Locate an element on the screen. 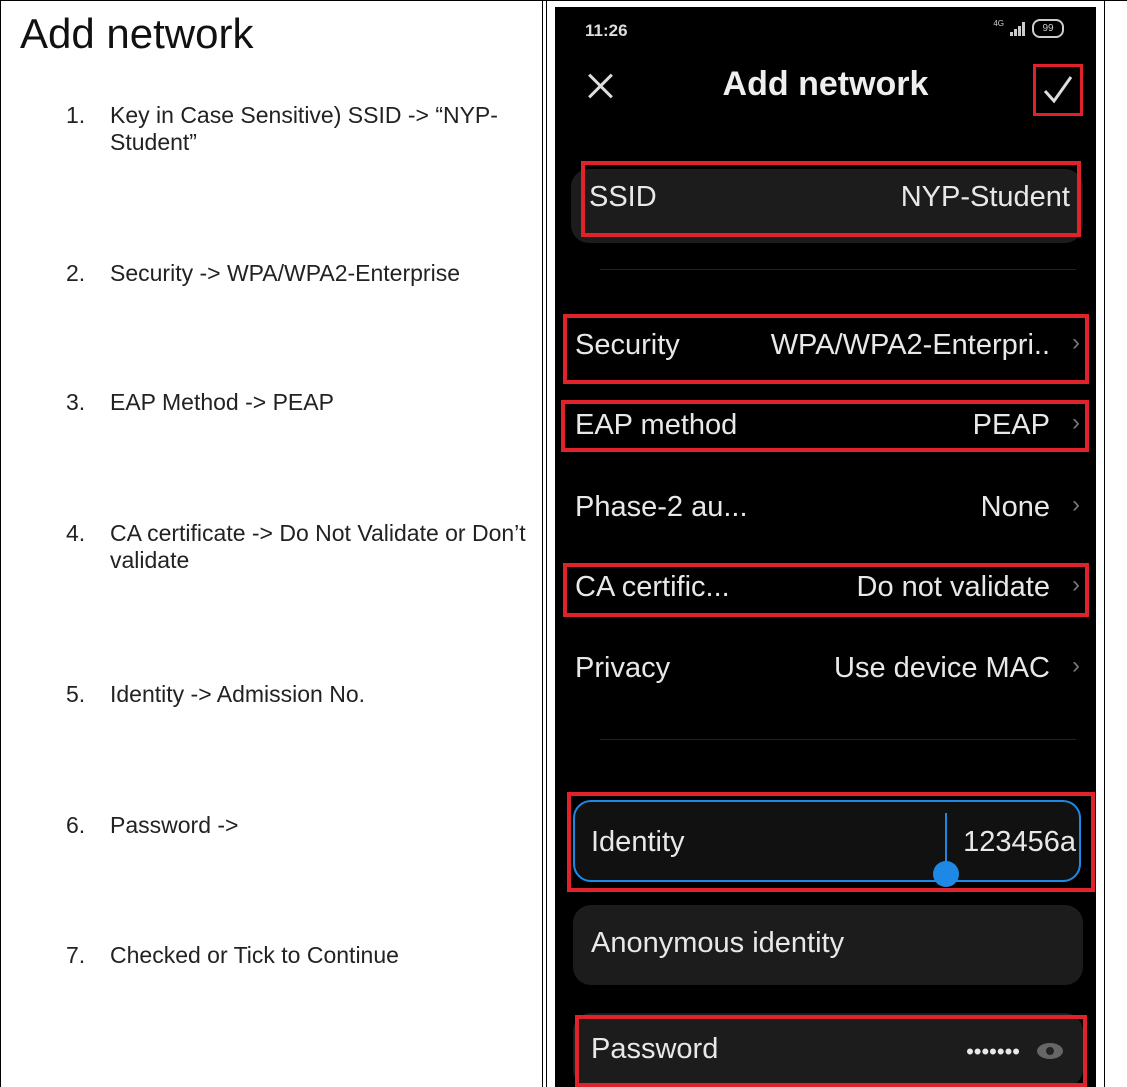 The height and width of the screenshot is (1087, 1127). cursor-handle-icon is located at coordinates (946, 874).